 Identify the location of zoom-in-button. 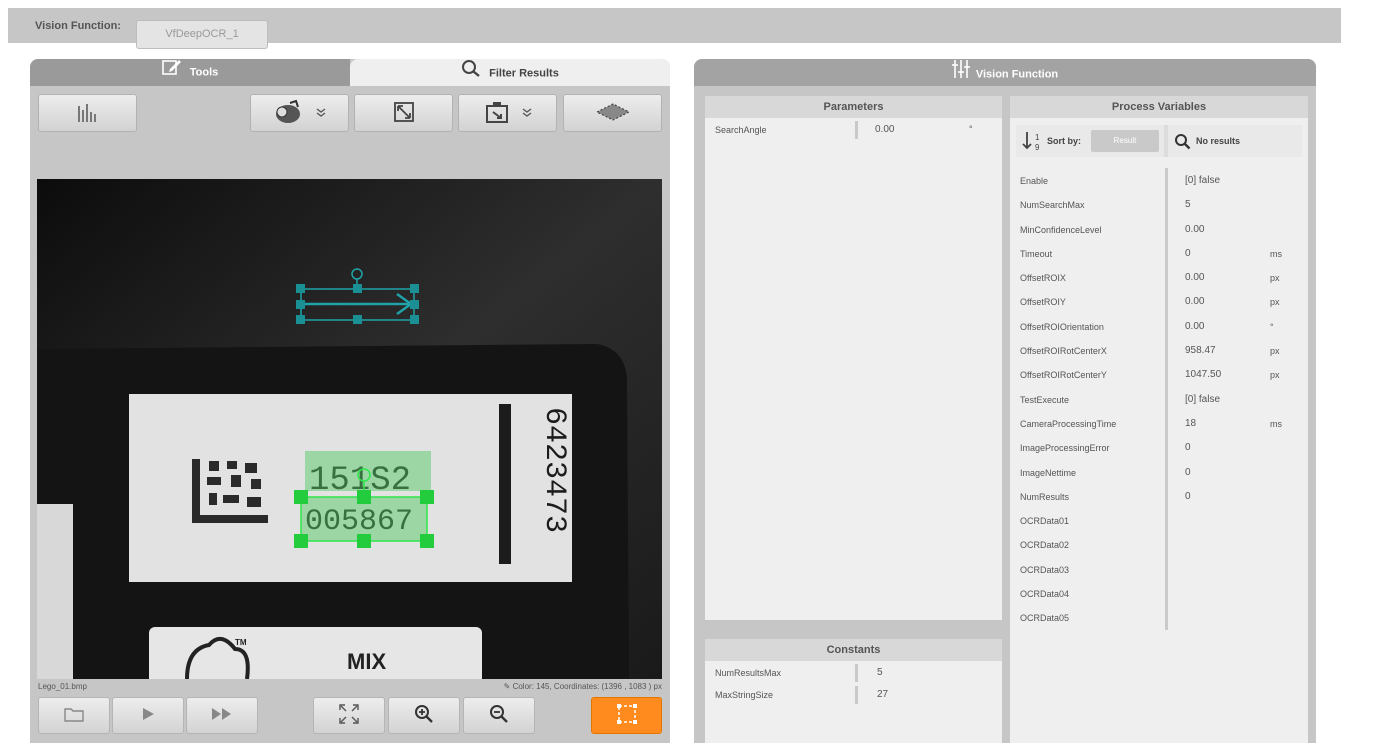
(424, 715).